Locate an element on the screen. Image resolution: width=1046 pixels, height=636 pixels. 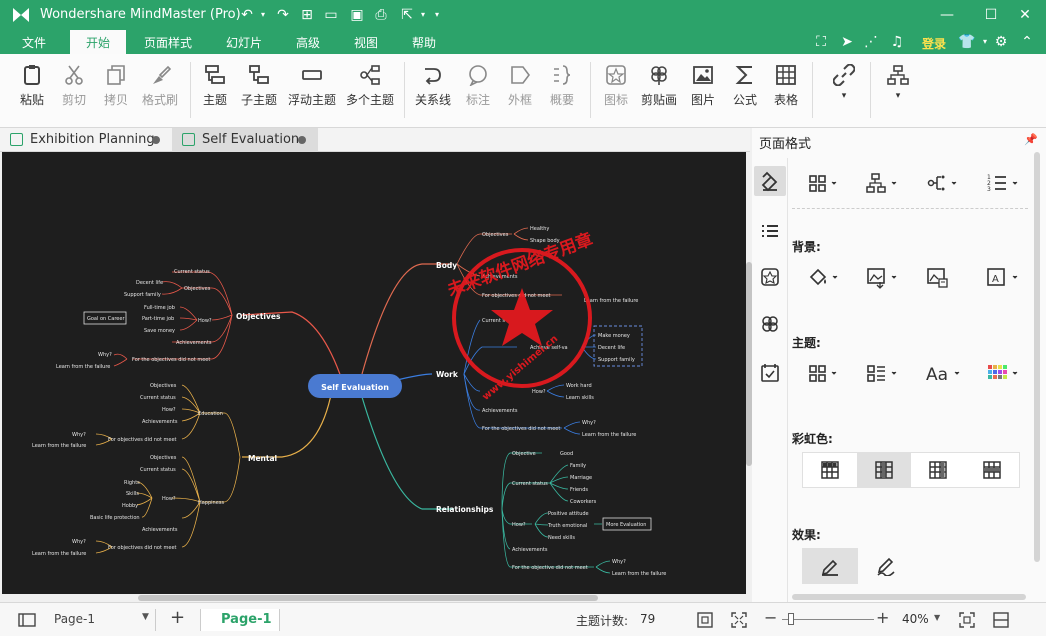
topic-objectives: Objectives is located at coordinates (258, 316).